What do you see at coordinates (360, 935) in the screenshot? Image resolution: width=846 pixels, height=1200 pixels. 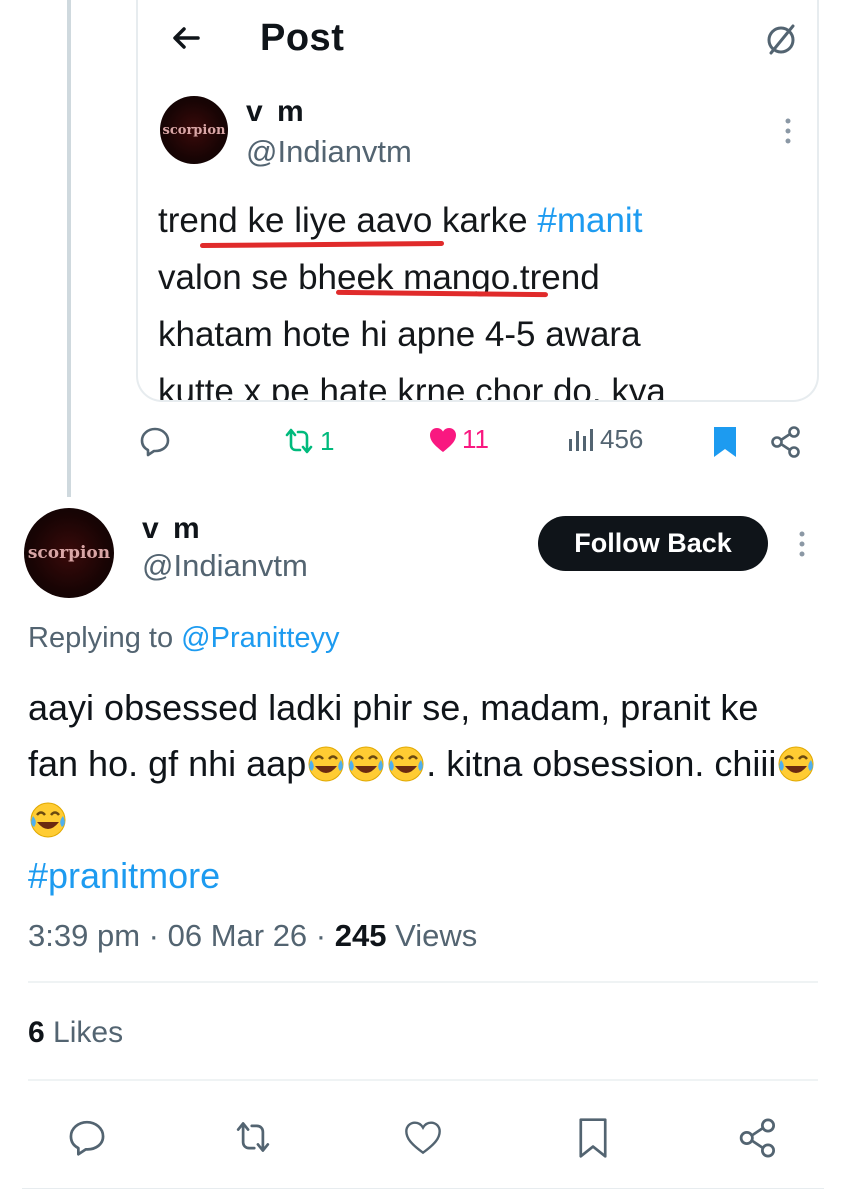 I see `views-total: 245` at bounding box center [360, 935].